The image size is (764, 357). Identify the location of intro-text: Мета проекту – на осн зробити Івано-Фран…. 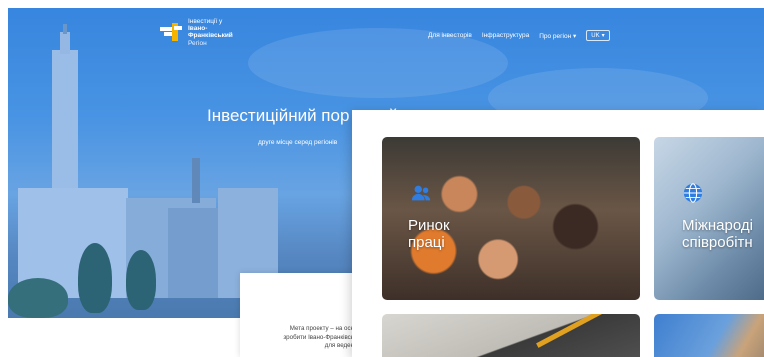
(299, 338).